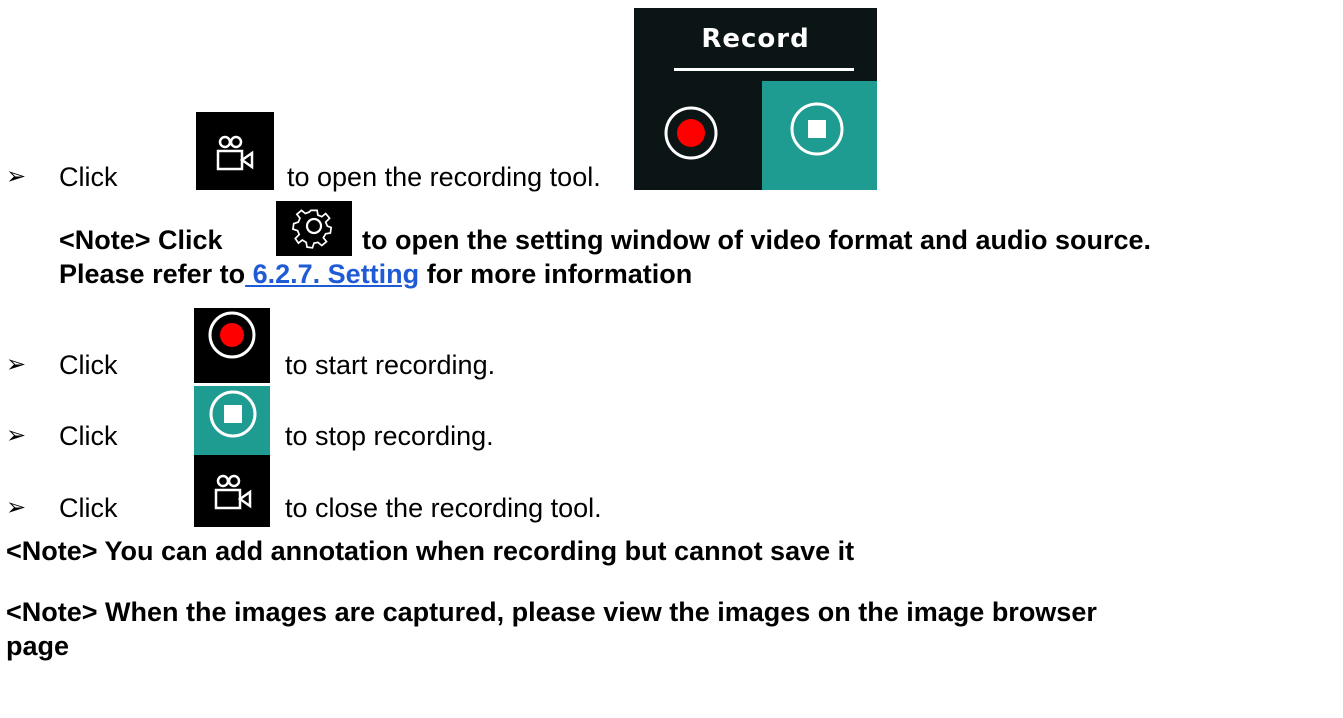 This screenshot has height=718, width=1343. What do you see at coordinates (314, 228) in the screenshot?
I see `gear-icon` at bounding box center [314, 228].